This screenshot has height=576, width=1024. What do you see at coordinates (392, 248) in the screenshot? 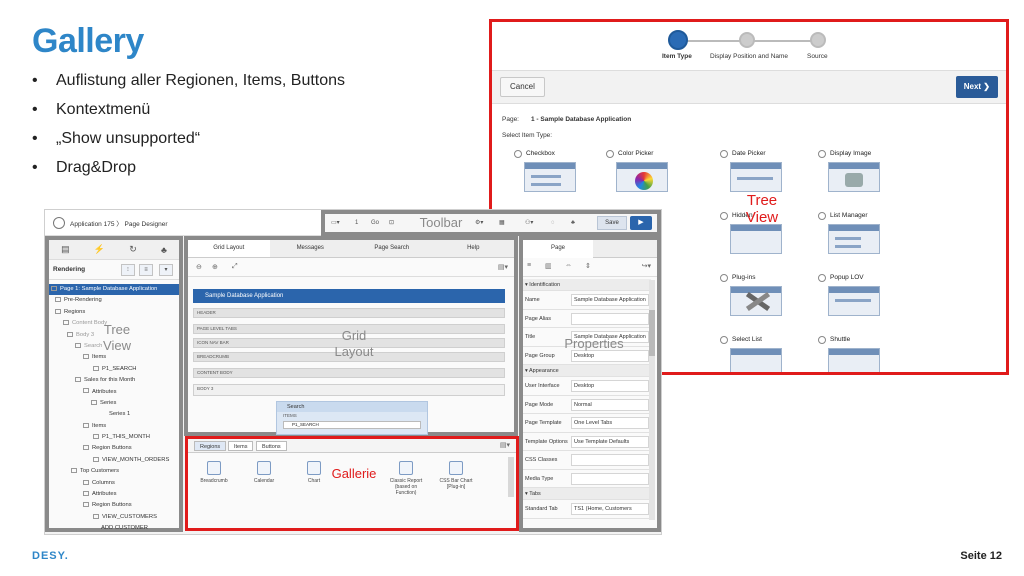
I see `tab-page-search: Page Search` at bounding box center [392, 248].